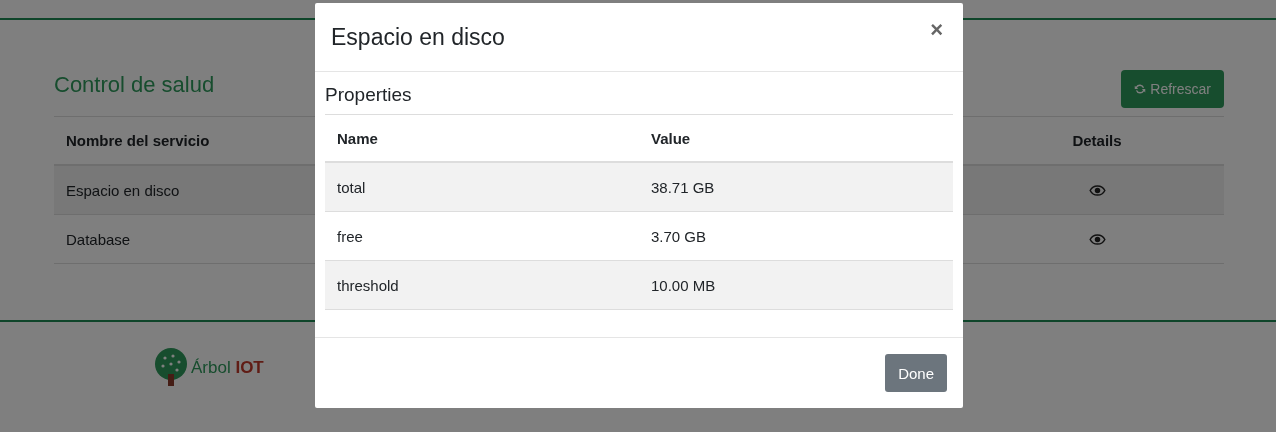 The image size is (1276, 432). What do you see at coordinates (227, 368) in the screenshot?
I see `logo-text: Árbol IOT` at bounding box center [227, 368].